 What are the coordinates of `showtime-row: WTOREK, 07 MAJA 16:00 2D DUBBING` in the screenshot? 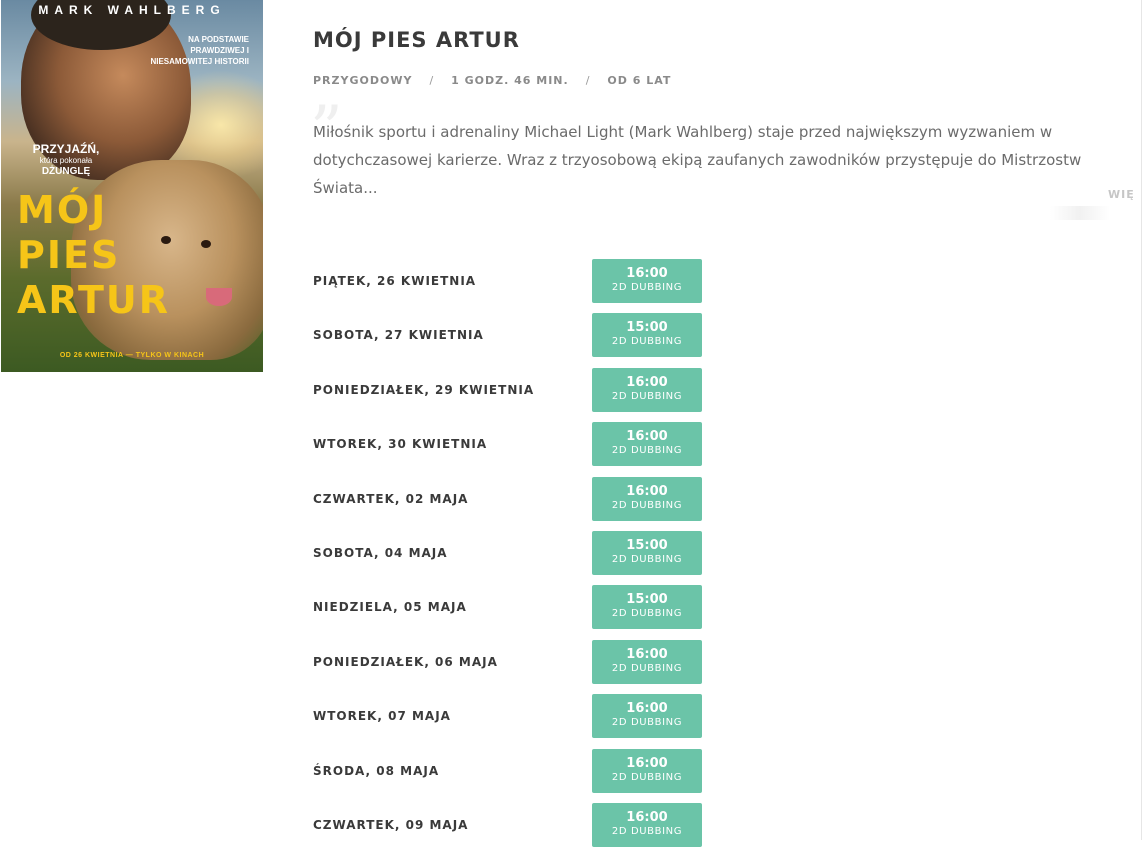 It's located at (523, 717).